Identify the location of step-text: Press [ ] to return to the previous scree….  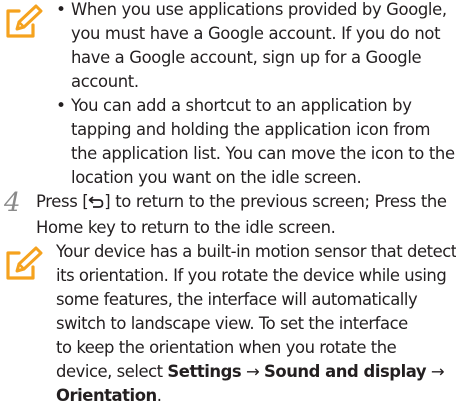
(241, 215).